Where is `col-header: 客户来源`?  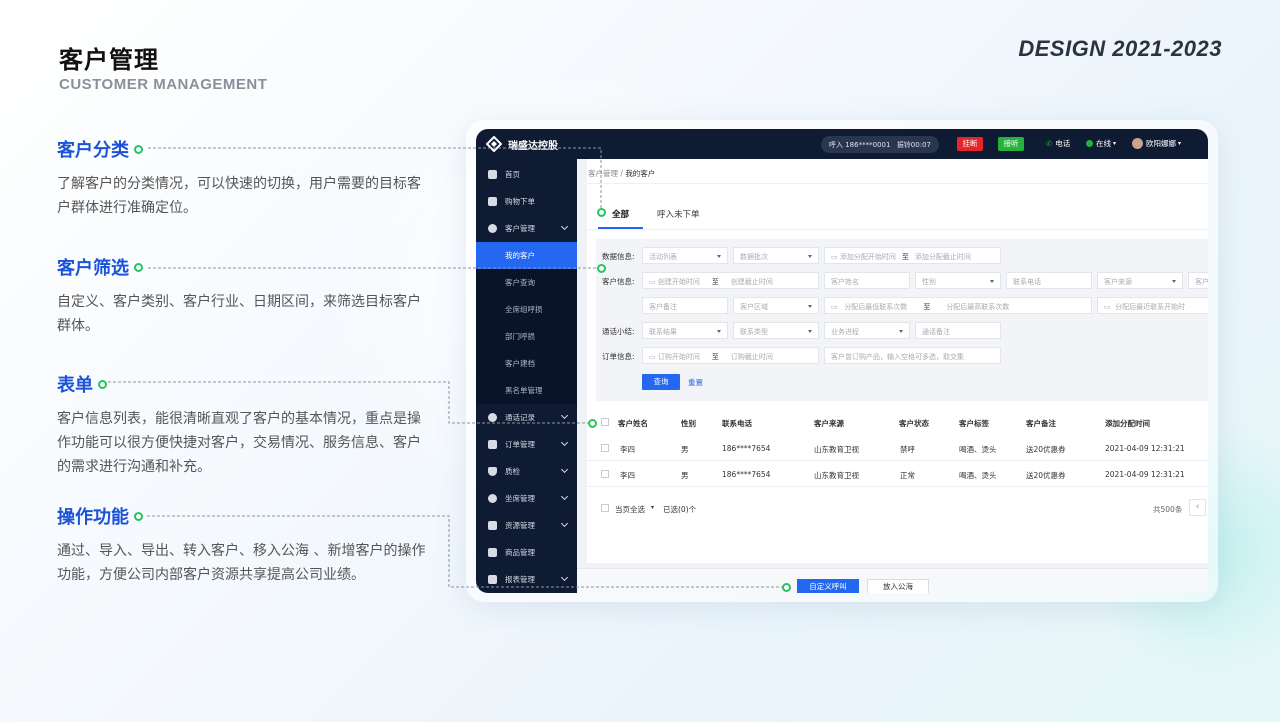
col-header: 客户来源 is located at coordinates (829, 423).